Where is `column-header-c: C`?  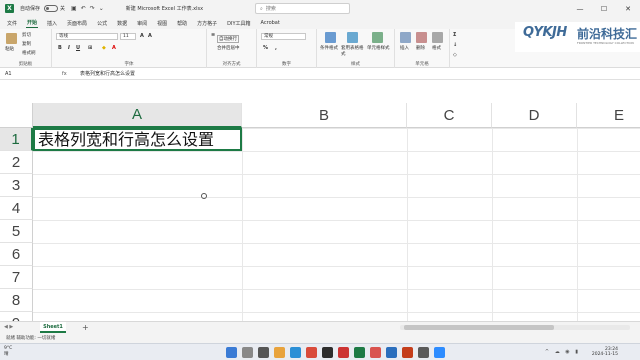
column-header-c: C is located at coordinates (449, 115).